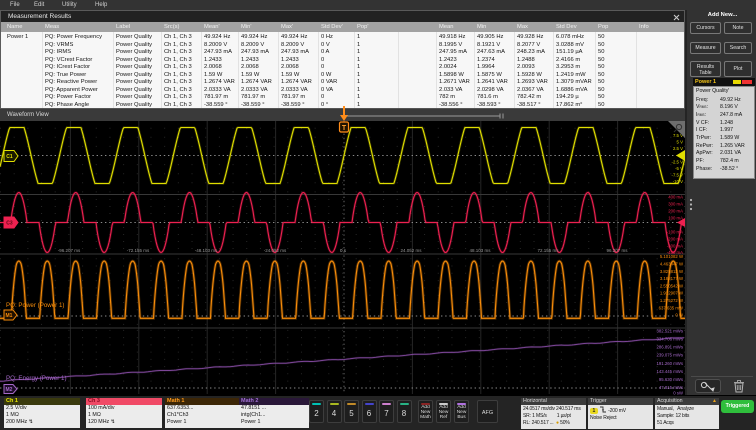  I want to click on svg-text: PQ: Energy (Power 1), so click(36, 378).